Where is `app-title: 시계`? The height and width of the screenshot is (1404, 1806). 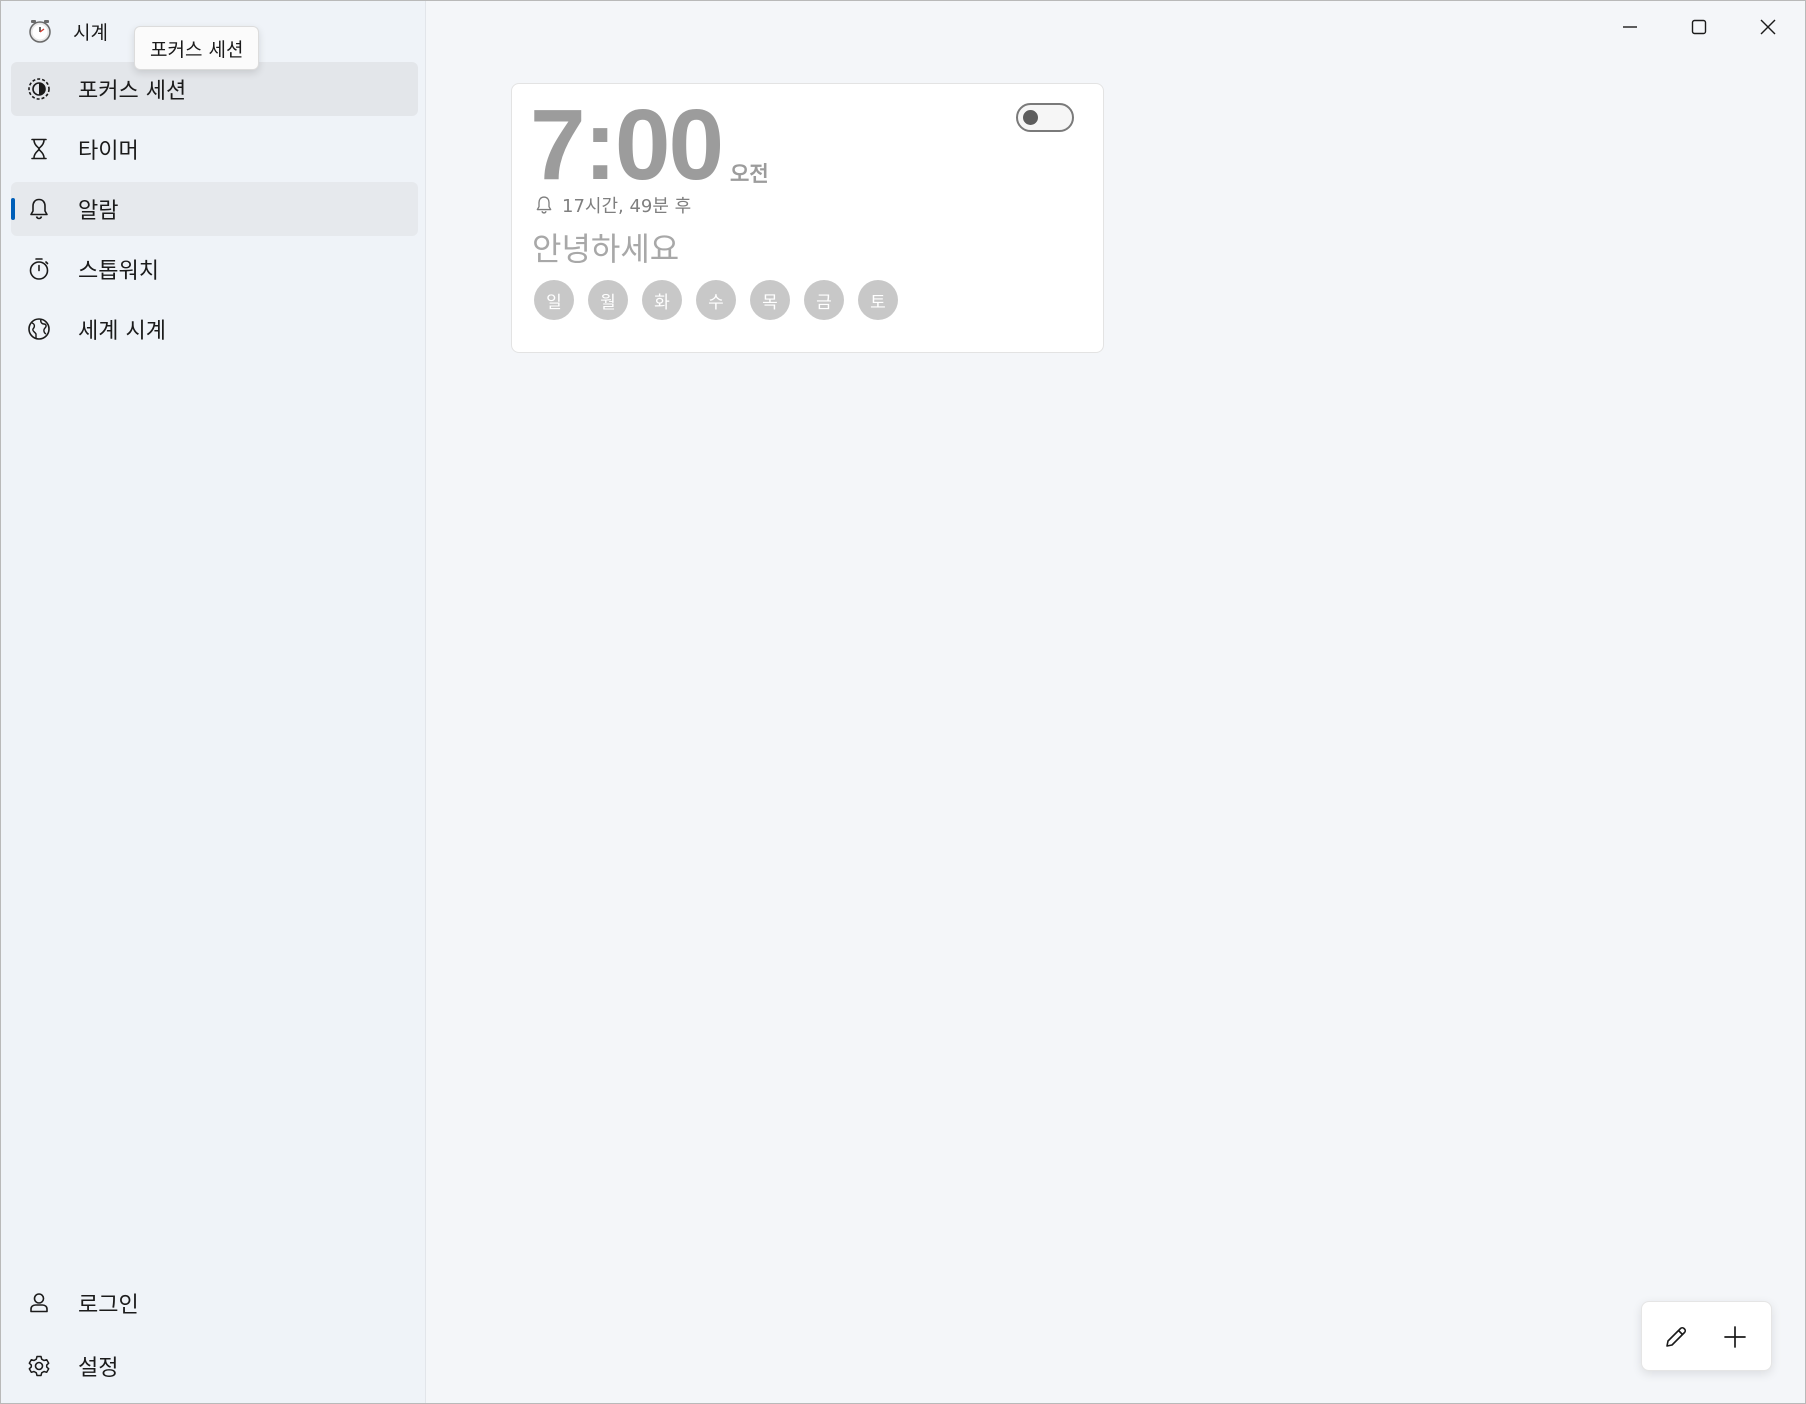 app-title: 시계 is located at coordinates (90, 32).